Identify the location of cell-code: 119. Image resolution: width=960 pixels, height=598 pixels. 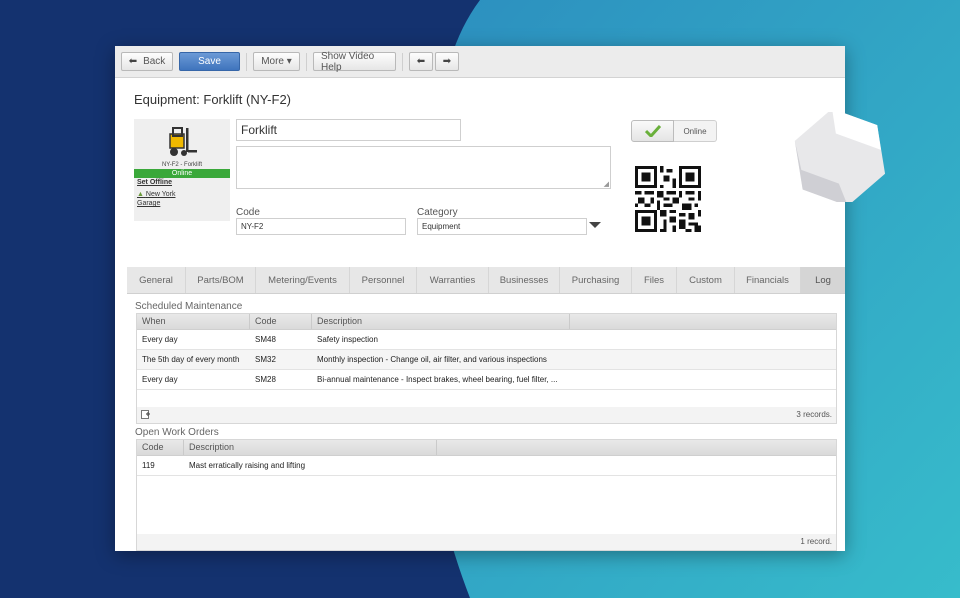
(148, 465).